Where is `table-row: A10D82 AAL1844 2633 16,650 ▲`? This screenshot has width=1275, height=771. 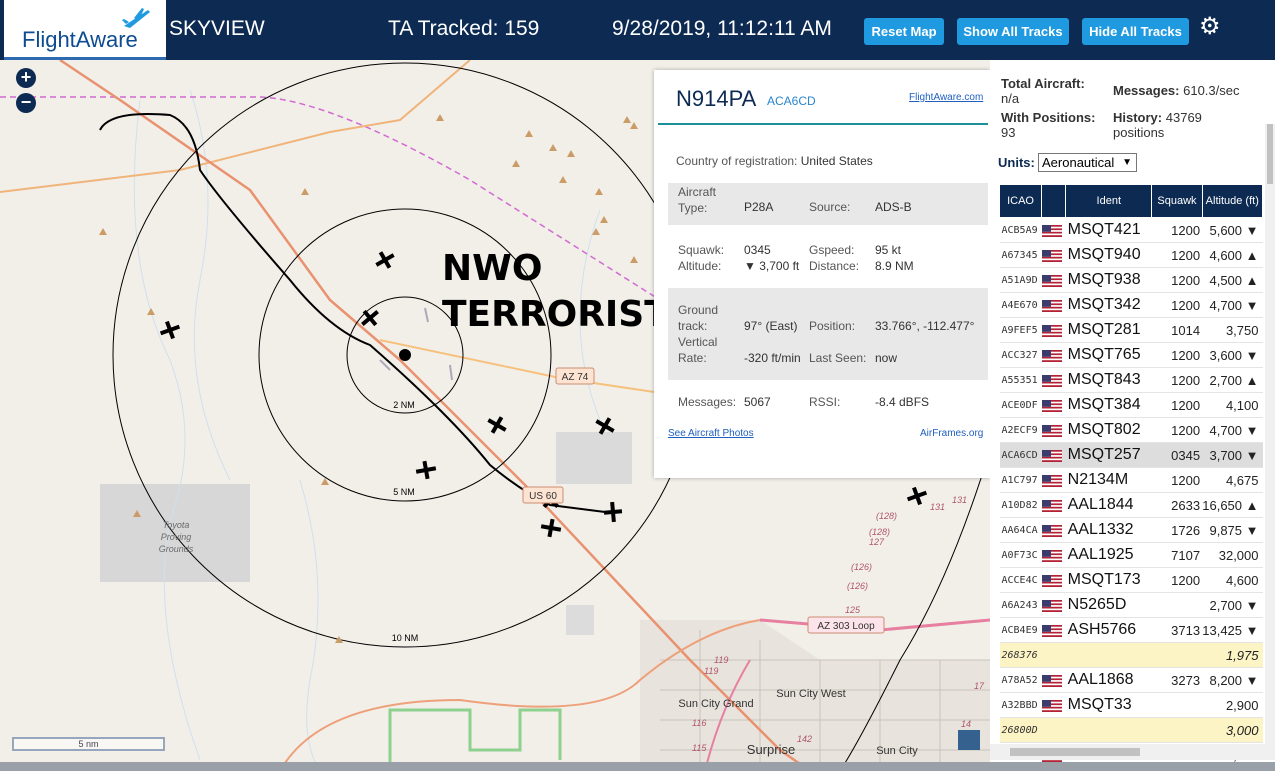
table-row: A10D82 AAL1844 2633 16,650 ▲ is located at coordinates (1131, 505).